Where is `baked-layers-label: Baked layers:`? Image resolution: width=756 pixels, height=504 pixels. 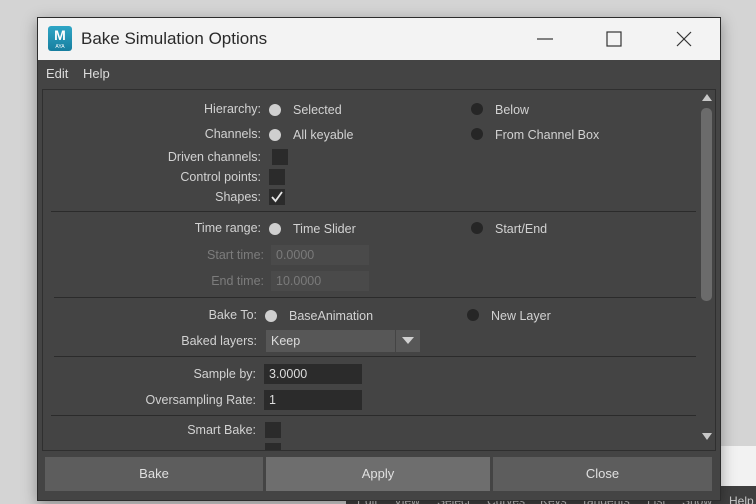
baked-layers-label: Baked layers: is located at coordinates (219, 341).